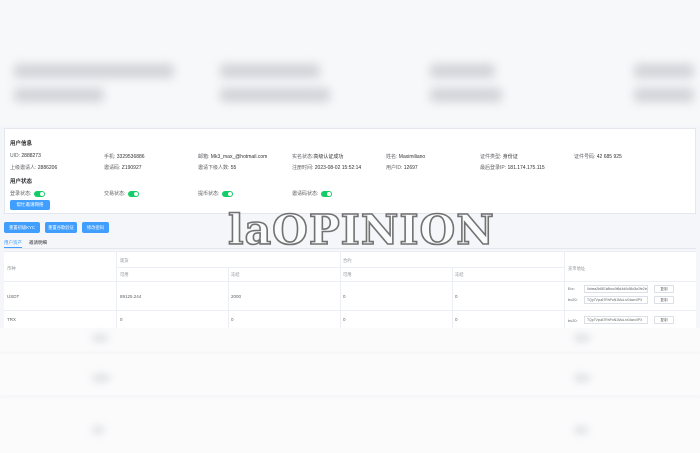 Image resolution: width=700 pixels, height=453 pixels. I want to click on address-field-trx-trc20: TQp7Vpu67RhPoN1MuLnX4wrc0PX, so click(616, 320).